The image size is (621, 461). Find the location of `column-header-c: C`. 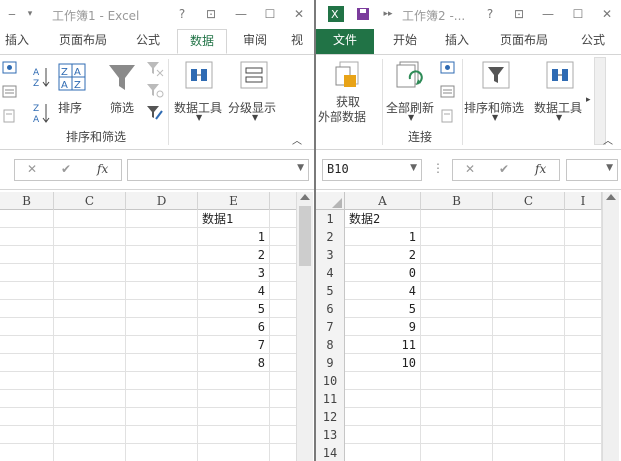

column-header-c: C is located at coordinates (90, 201).